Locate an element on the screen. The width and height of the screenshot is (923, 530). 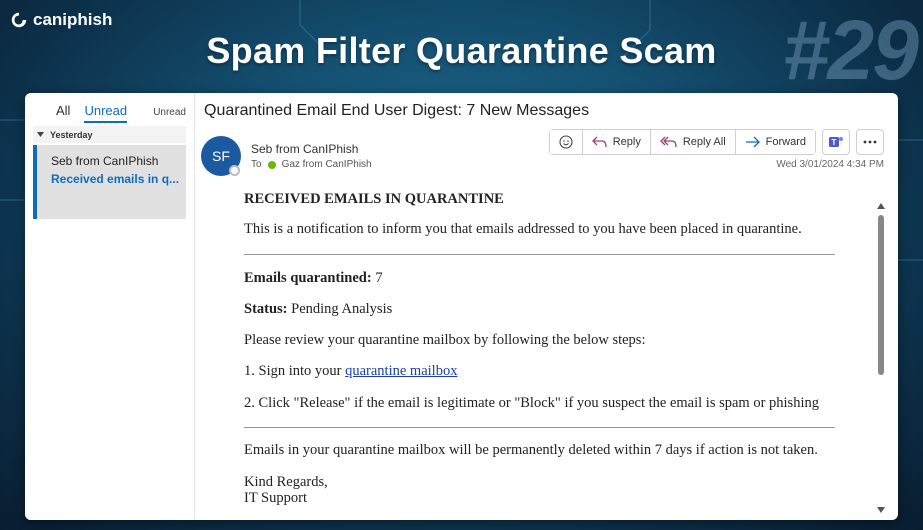
count-value: 7 is located at coordinates (377, 278).